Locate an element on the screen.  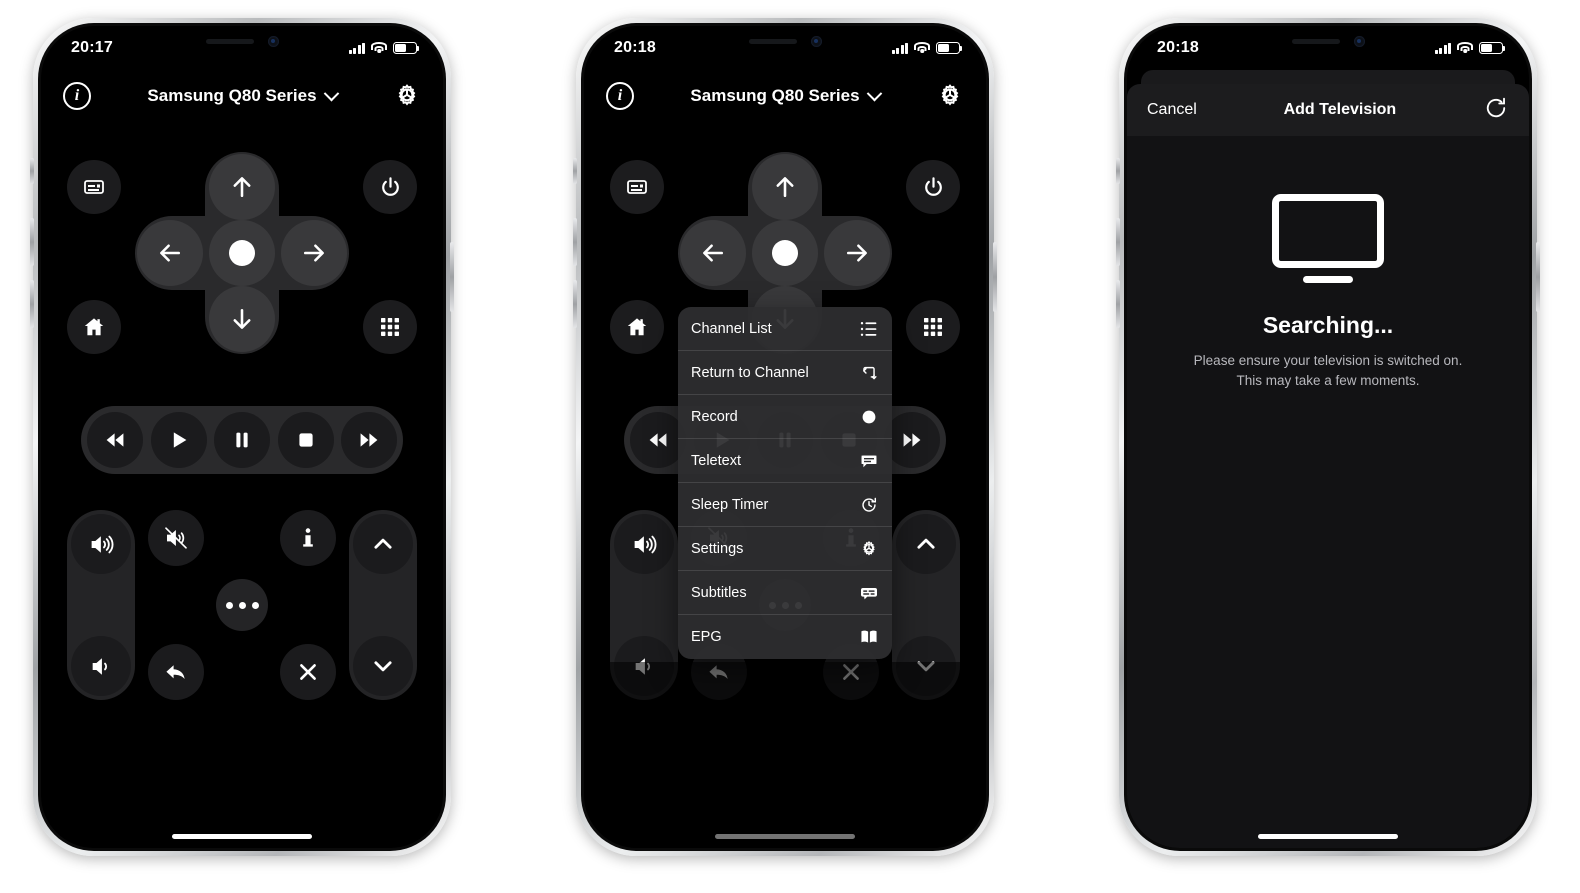
exit-button is located at coordinates (308, 672).